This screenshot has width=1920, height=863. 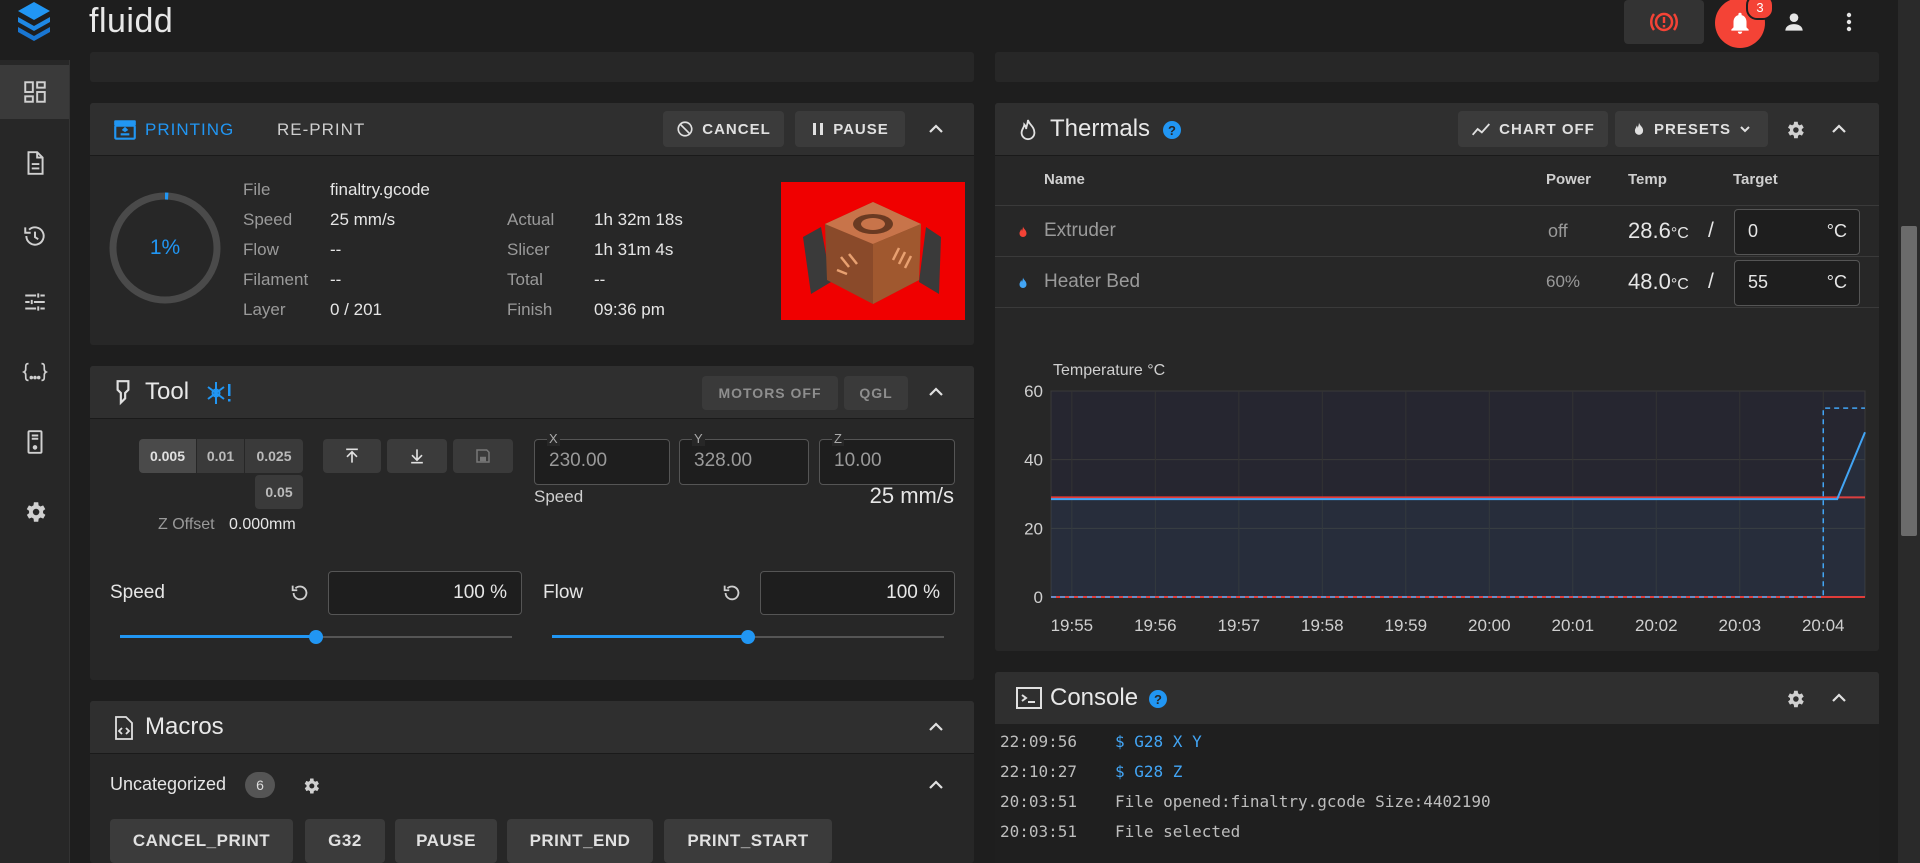 What do you see at coordinates (1658, 231) in the screenshot?
I see `heater-temp: 28.6°C` at bounding box center [1658, 231].